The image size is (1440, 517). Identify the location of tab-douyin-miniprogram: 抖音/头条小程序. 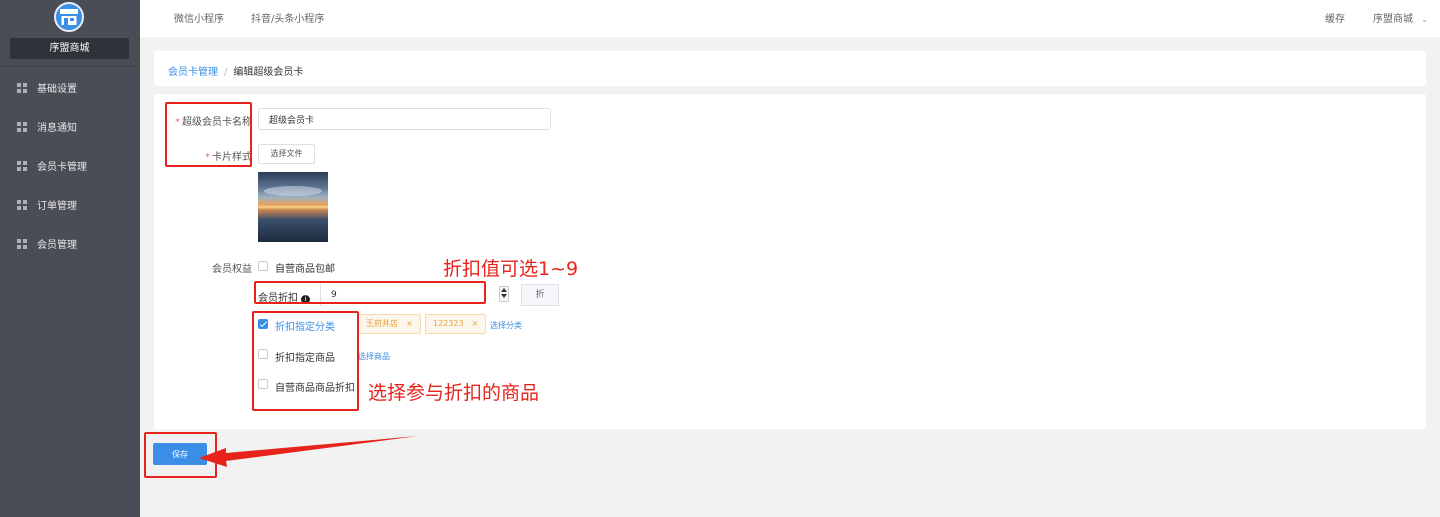
(287, 17).